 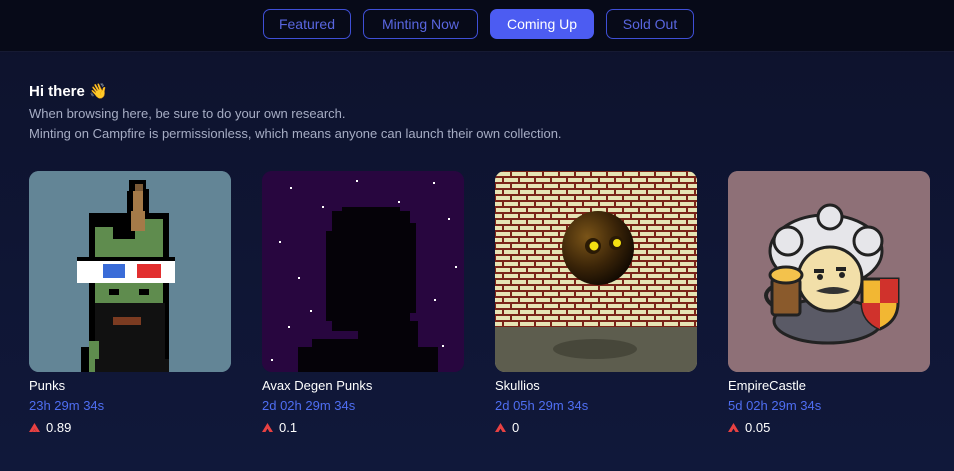 What do you see at coordinates (288, 427) in the screenshot?
I see `price-value: 0.1` at bounding box center [288, 427].